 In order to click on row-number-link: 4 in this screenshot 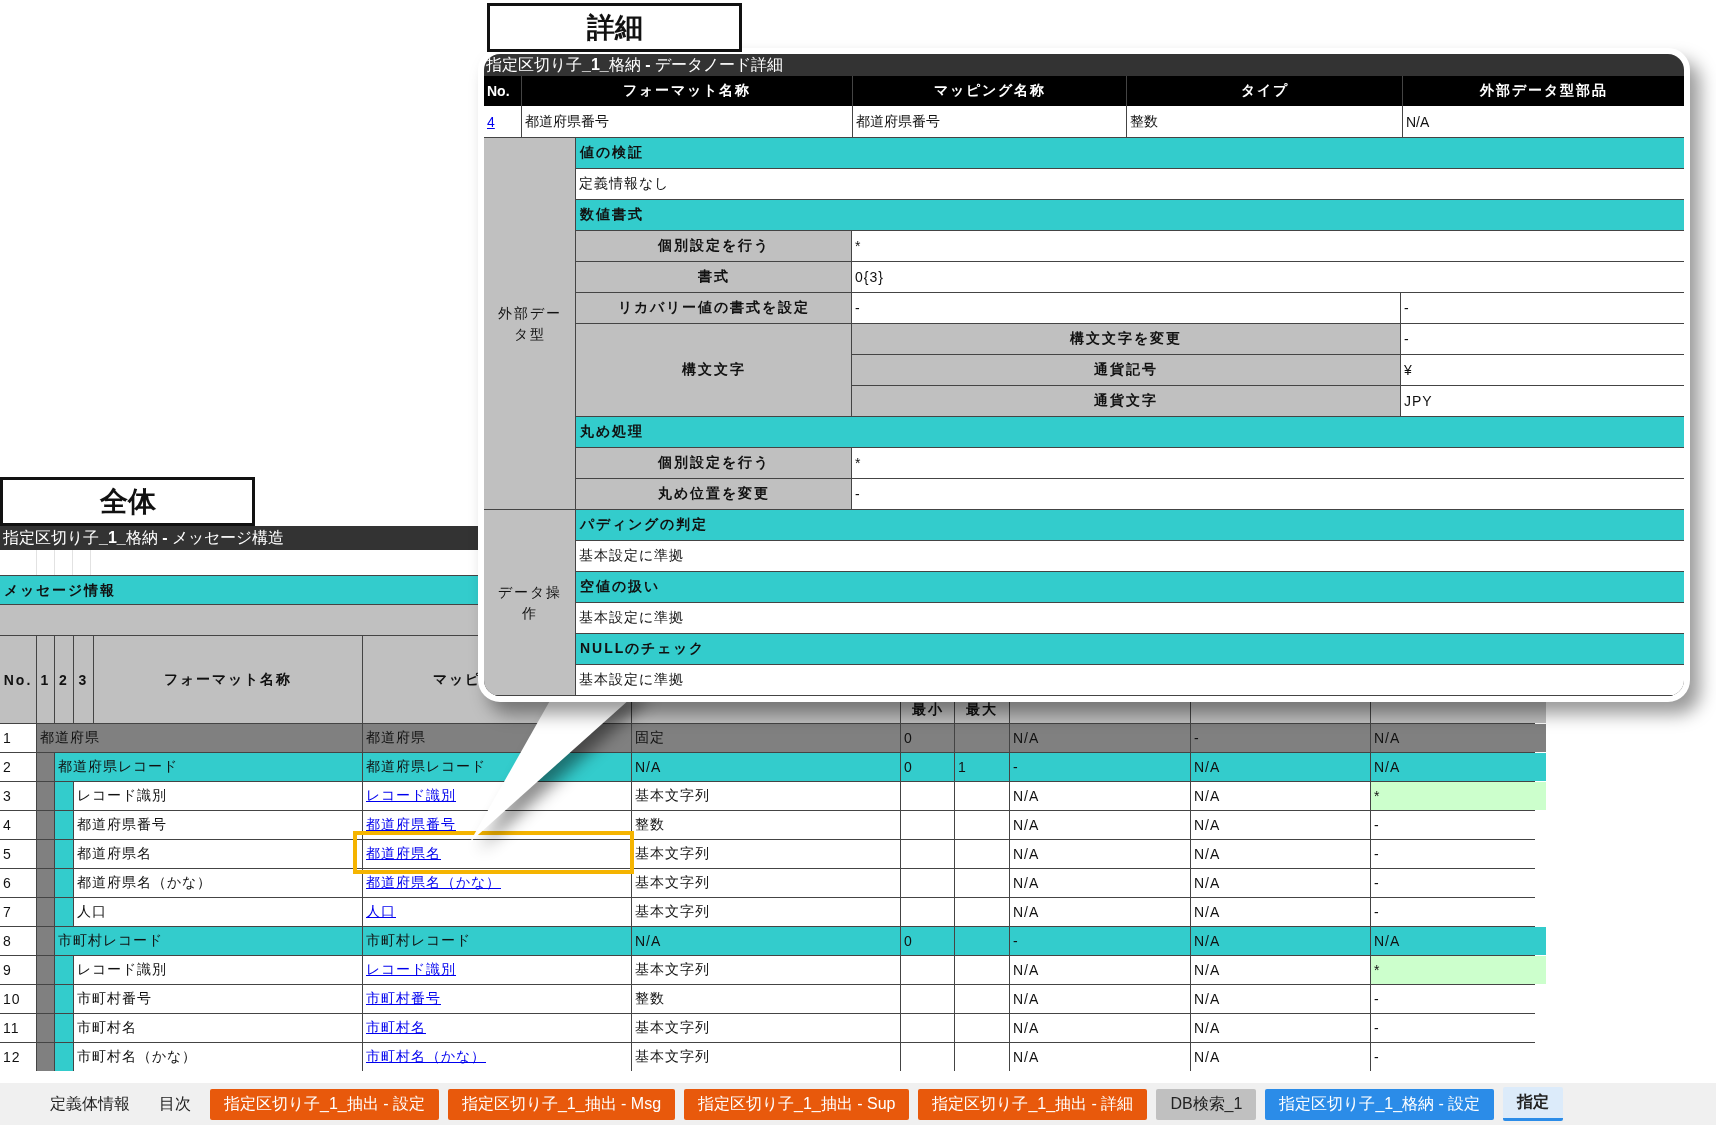, I will do `click(491, 121)`.